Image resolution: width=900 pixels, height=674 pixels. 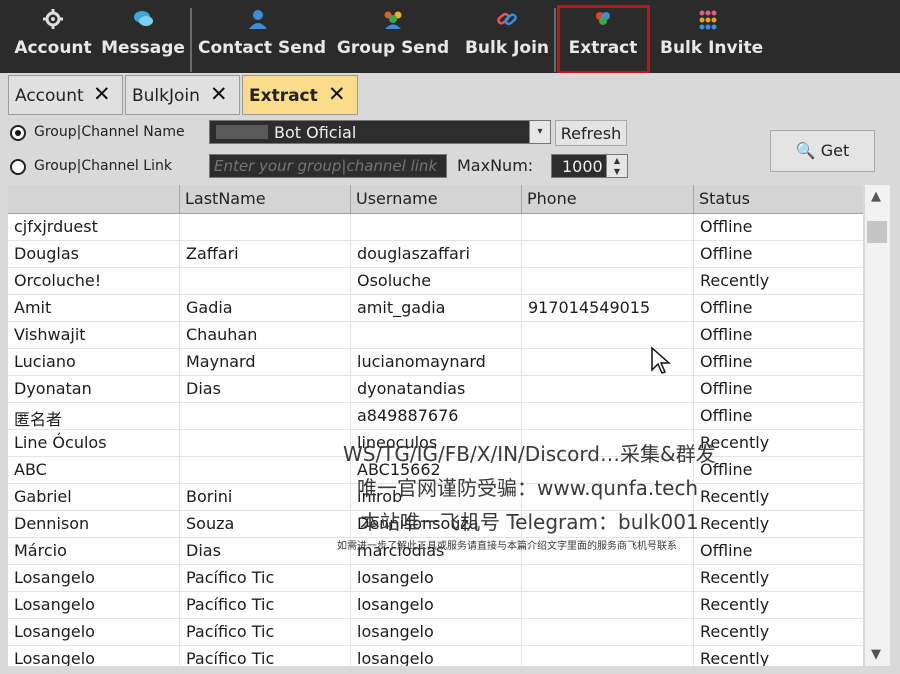 I want to click on table-row: 匿名者 a849887676 Offline, so click(x=435, y=416).